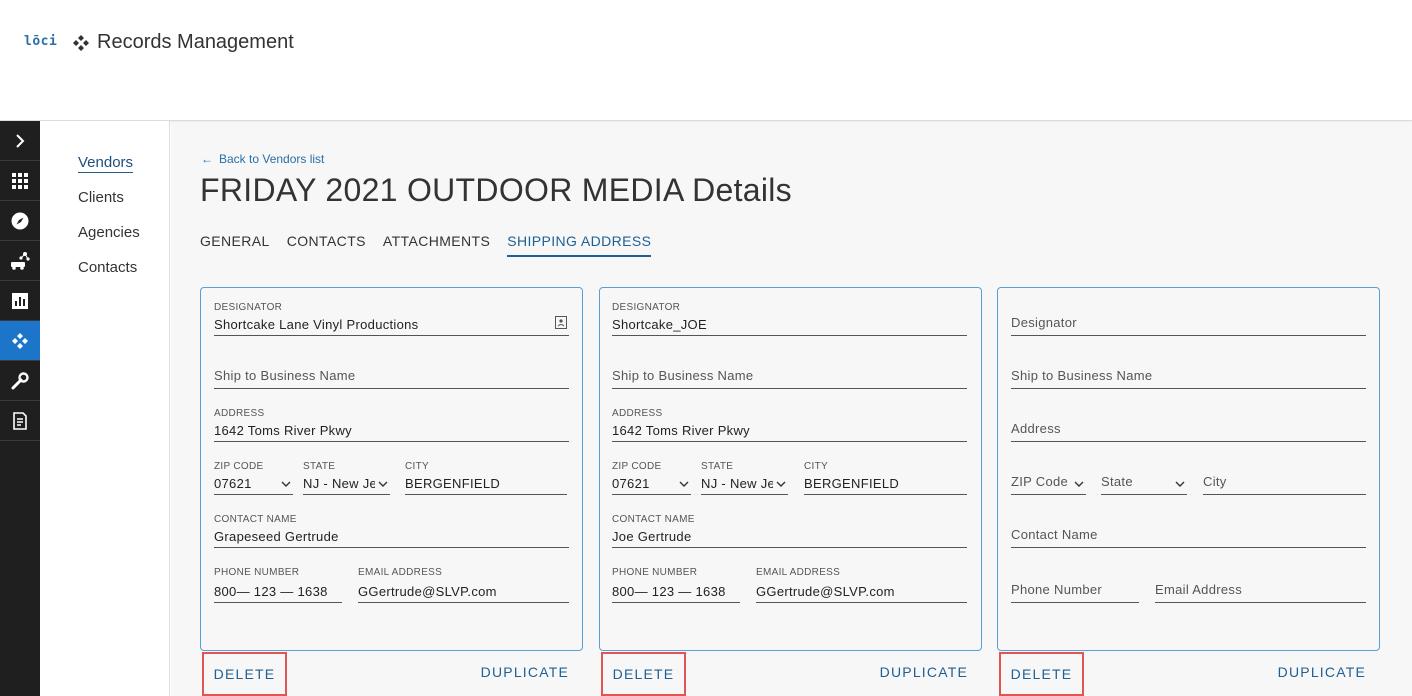 This screenshot has height=696, width=1412. What do you see at coordinates (825, 591) in the screenshot?
I see `email-value: GGertrude@SLVP.com` at bounding box center [825, 591].